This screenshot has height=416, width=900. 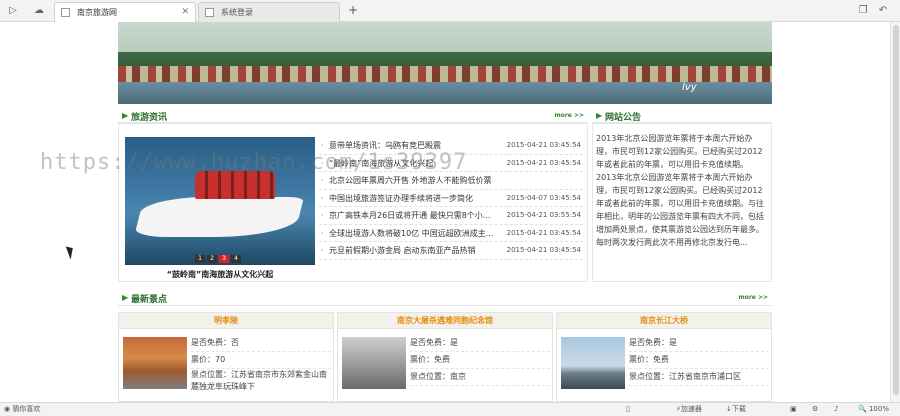 What do you see at coordinates (149, 300) in the screenshot?
I see `scenic-spots-title: 最新景点` at bounding box center [149, 300].